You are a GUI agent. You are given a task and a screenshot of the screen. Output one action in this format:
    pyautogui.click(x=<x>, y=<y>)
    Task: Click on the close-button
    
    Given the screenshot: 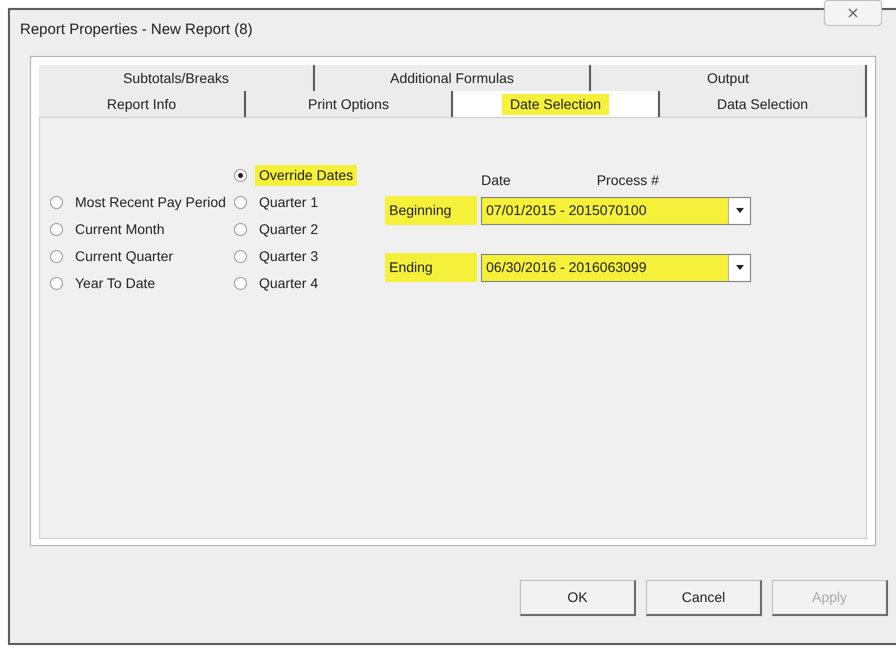 What is the action you would take?
    pyautogui.click(x=853, y=13)
    